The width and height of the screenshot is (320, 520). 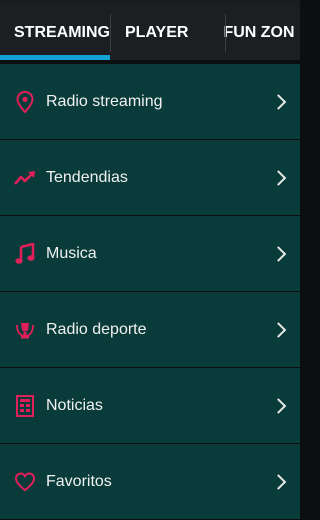 I want to click on menu-item-label: Tendendias, so click(x=87, y=177).